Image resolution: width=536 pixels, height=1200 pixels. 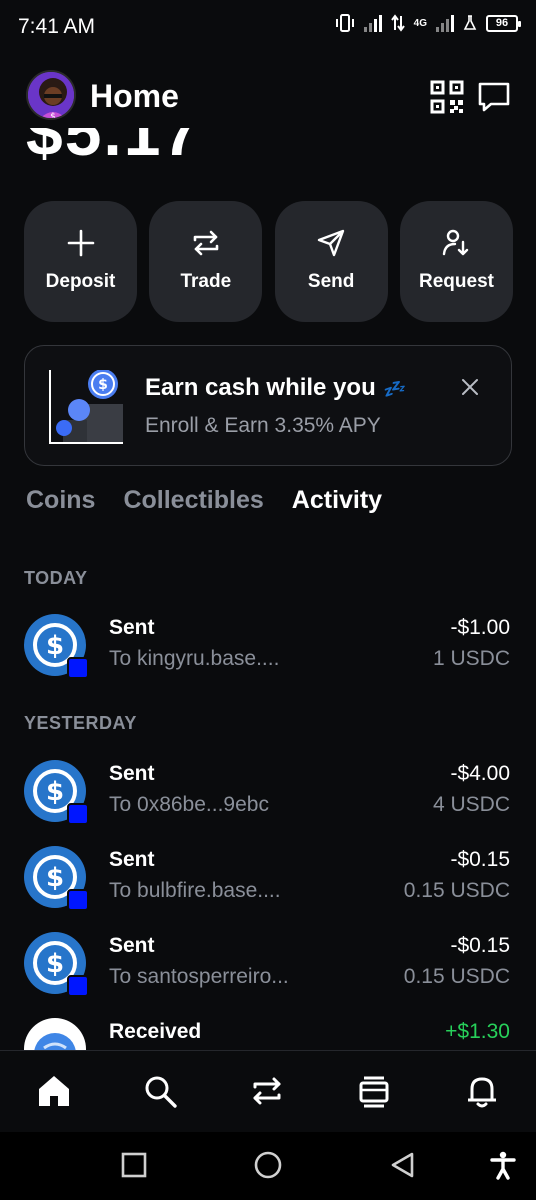 What do you see at coordinates (268, 28) in the screenshot?
I see `status-bar: 7:41 AM 4G 96` at bounding box center [268, 28].